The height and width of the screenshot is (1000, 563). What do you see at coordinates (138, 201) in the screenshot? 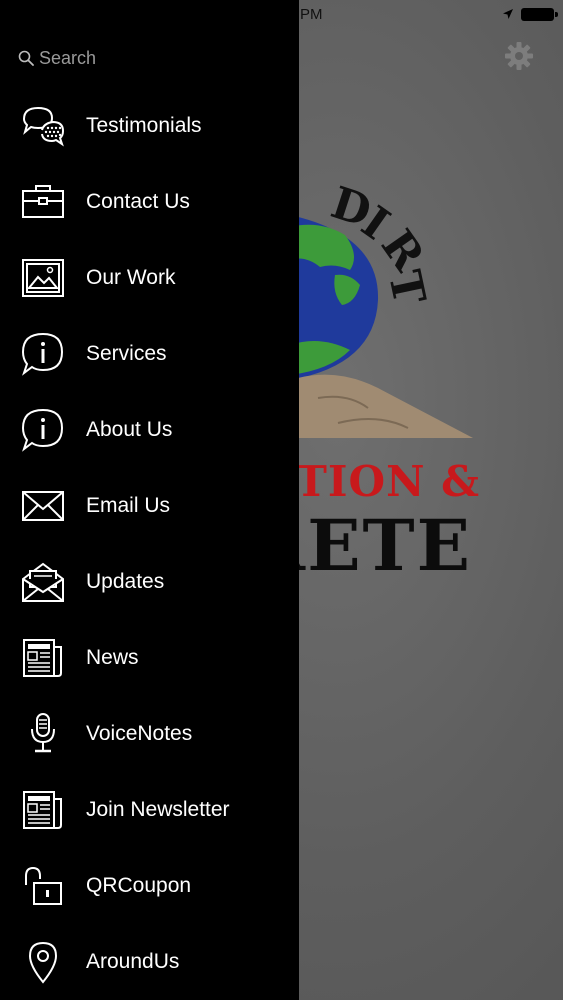
I see `menu-item-label: Contact Us` at bounding box center [138, 201].